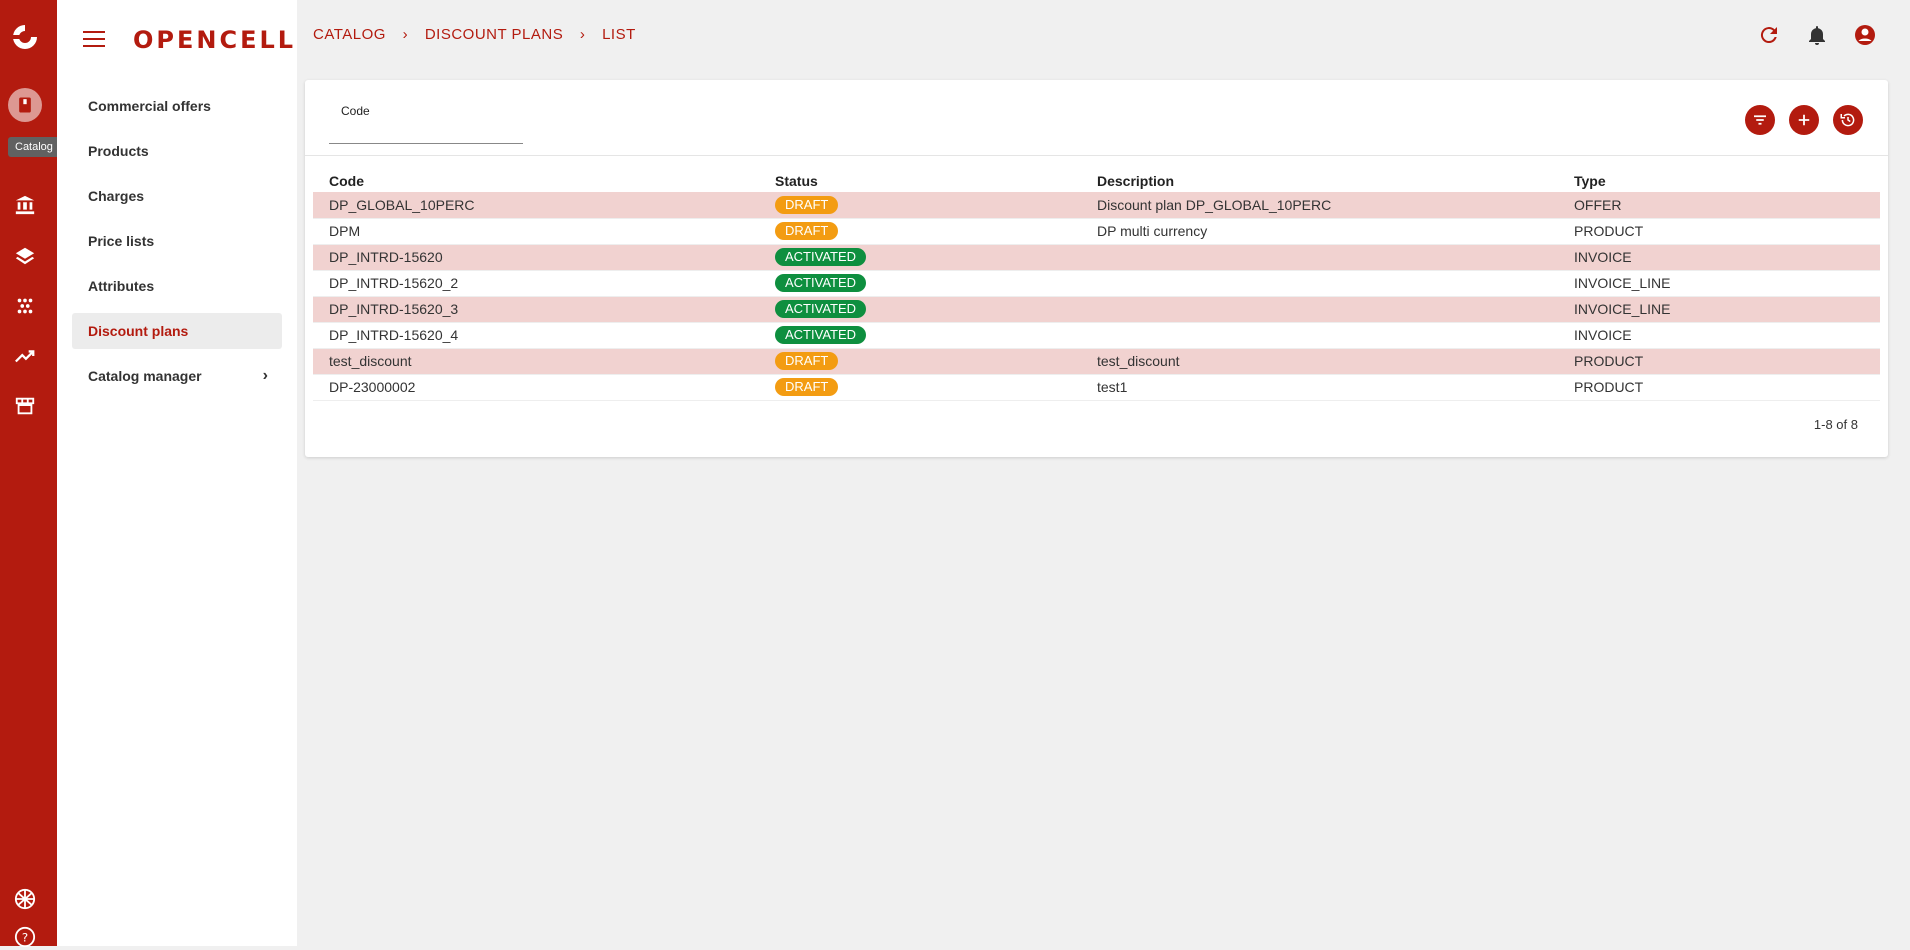 This screenshot has height=950, width=1910. What do you see at coordinates (25, 406) in the screenshot?
I see `store-icon` at bounding box center [25, 406].